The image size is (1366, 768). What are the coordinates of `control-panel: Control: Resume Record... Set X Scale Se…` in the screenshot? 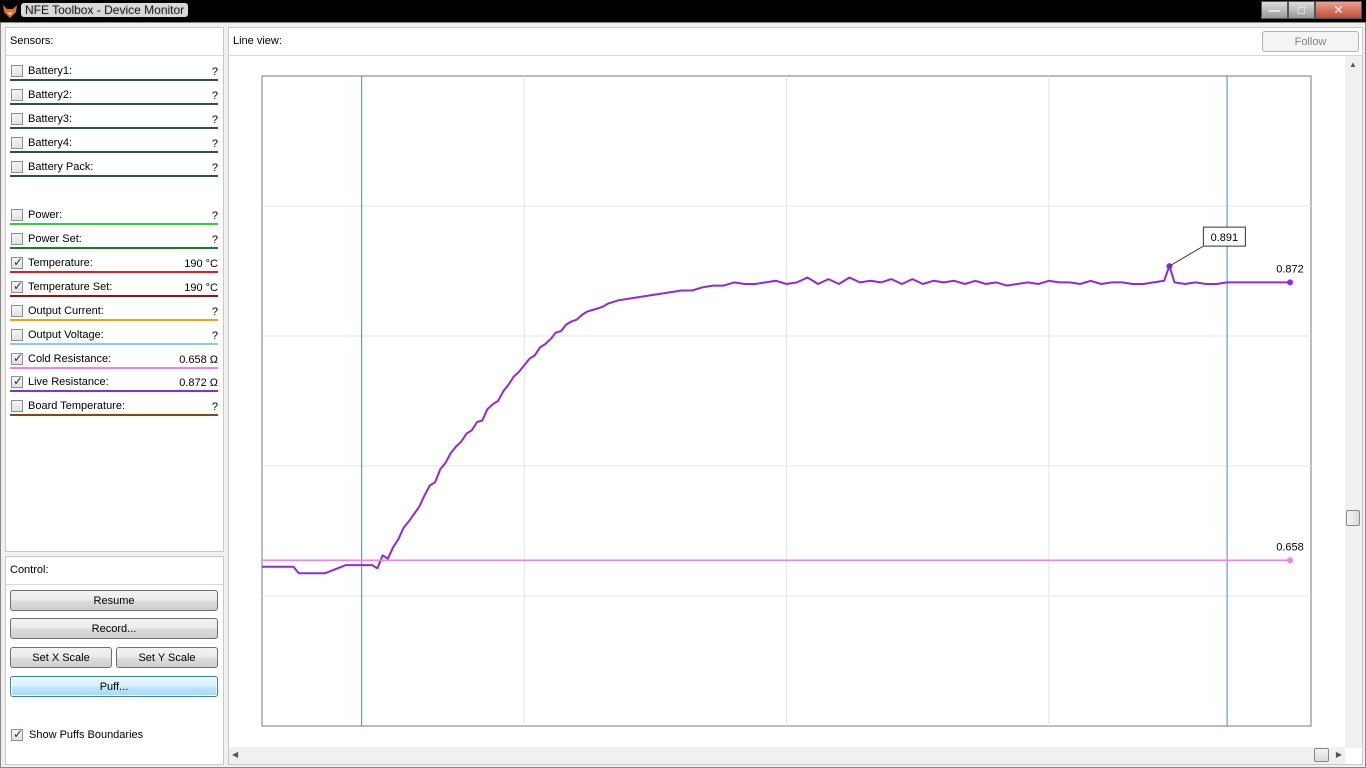 It's located at (114, 660).